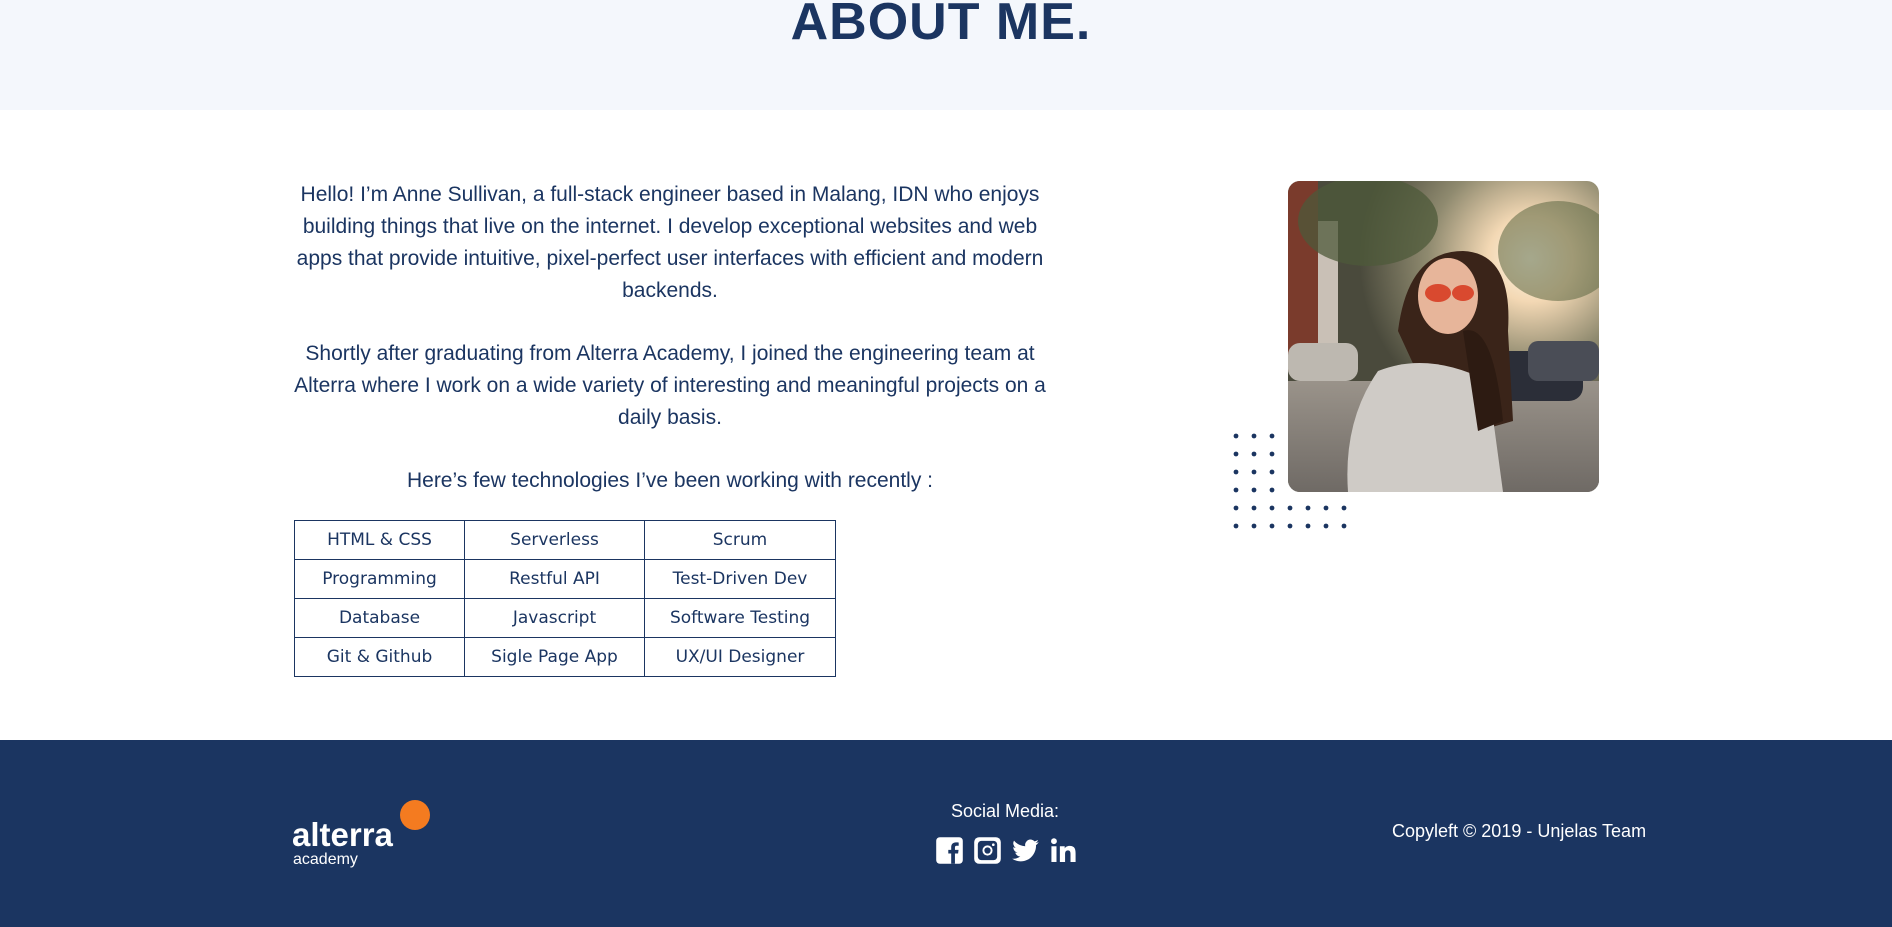 This screenshot has height=927, width=1892. What do you see at coordinates (987, 850) in the screenshot?
I see `instagram-icon` at bounding box center [987, 850].